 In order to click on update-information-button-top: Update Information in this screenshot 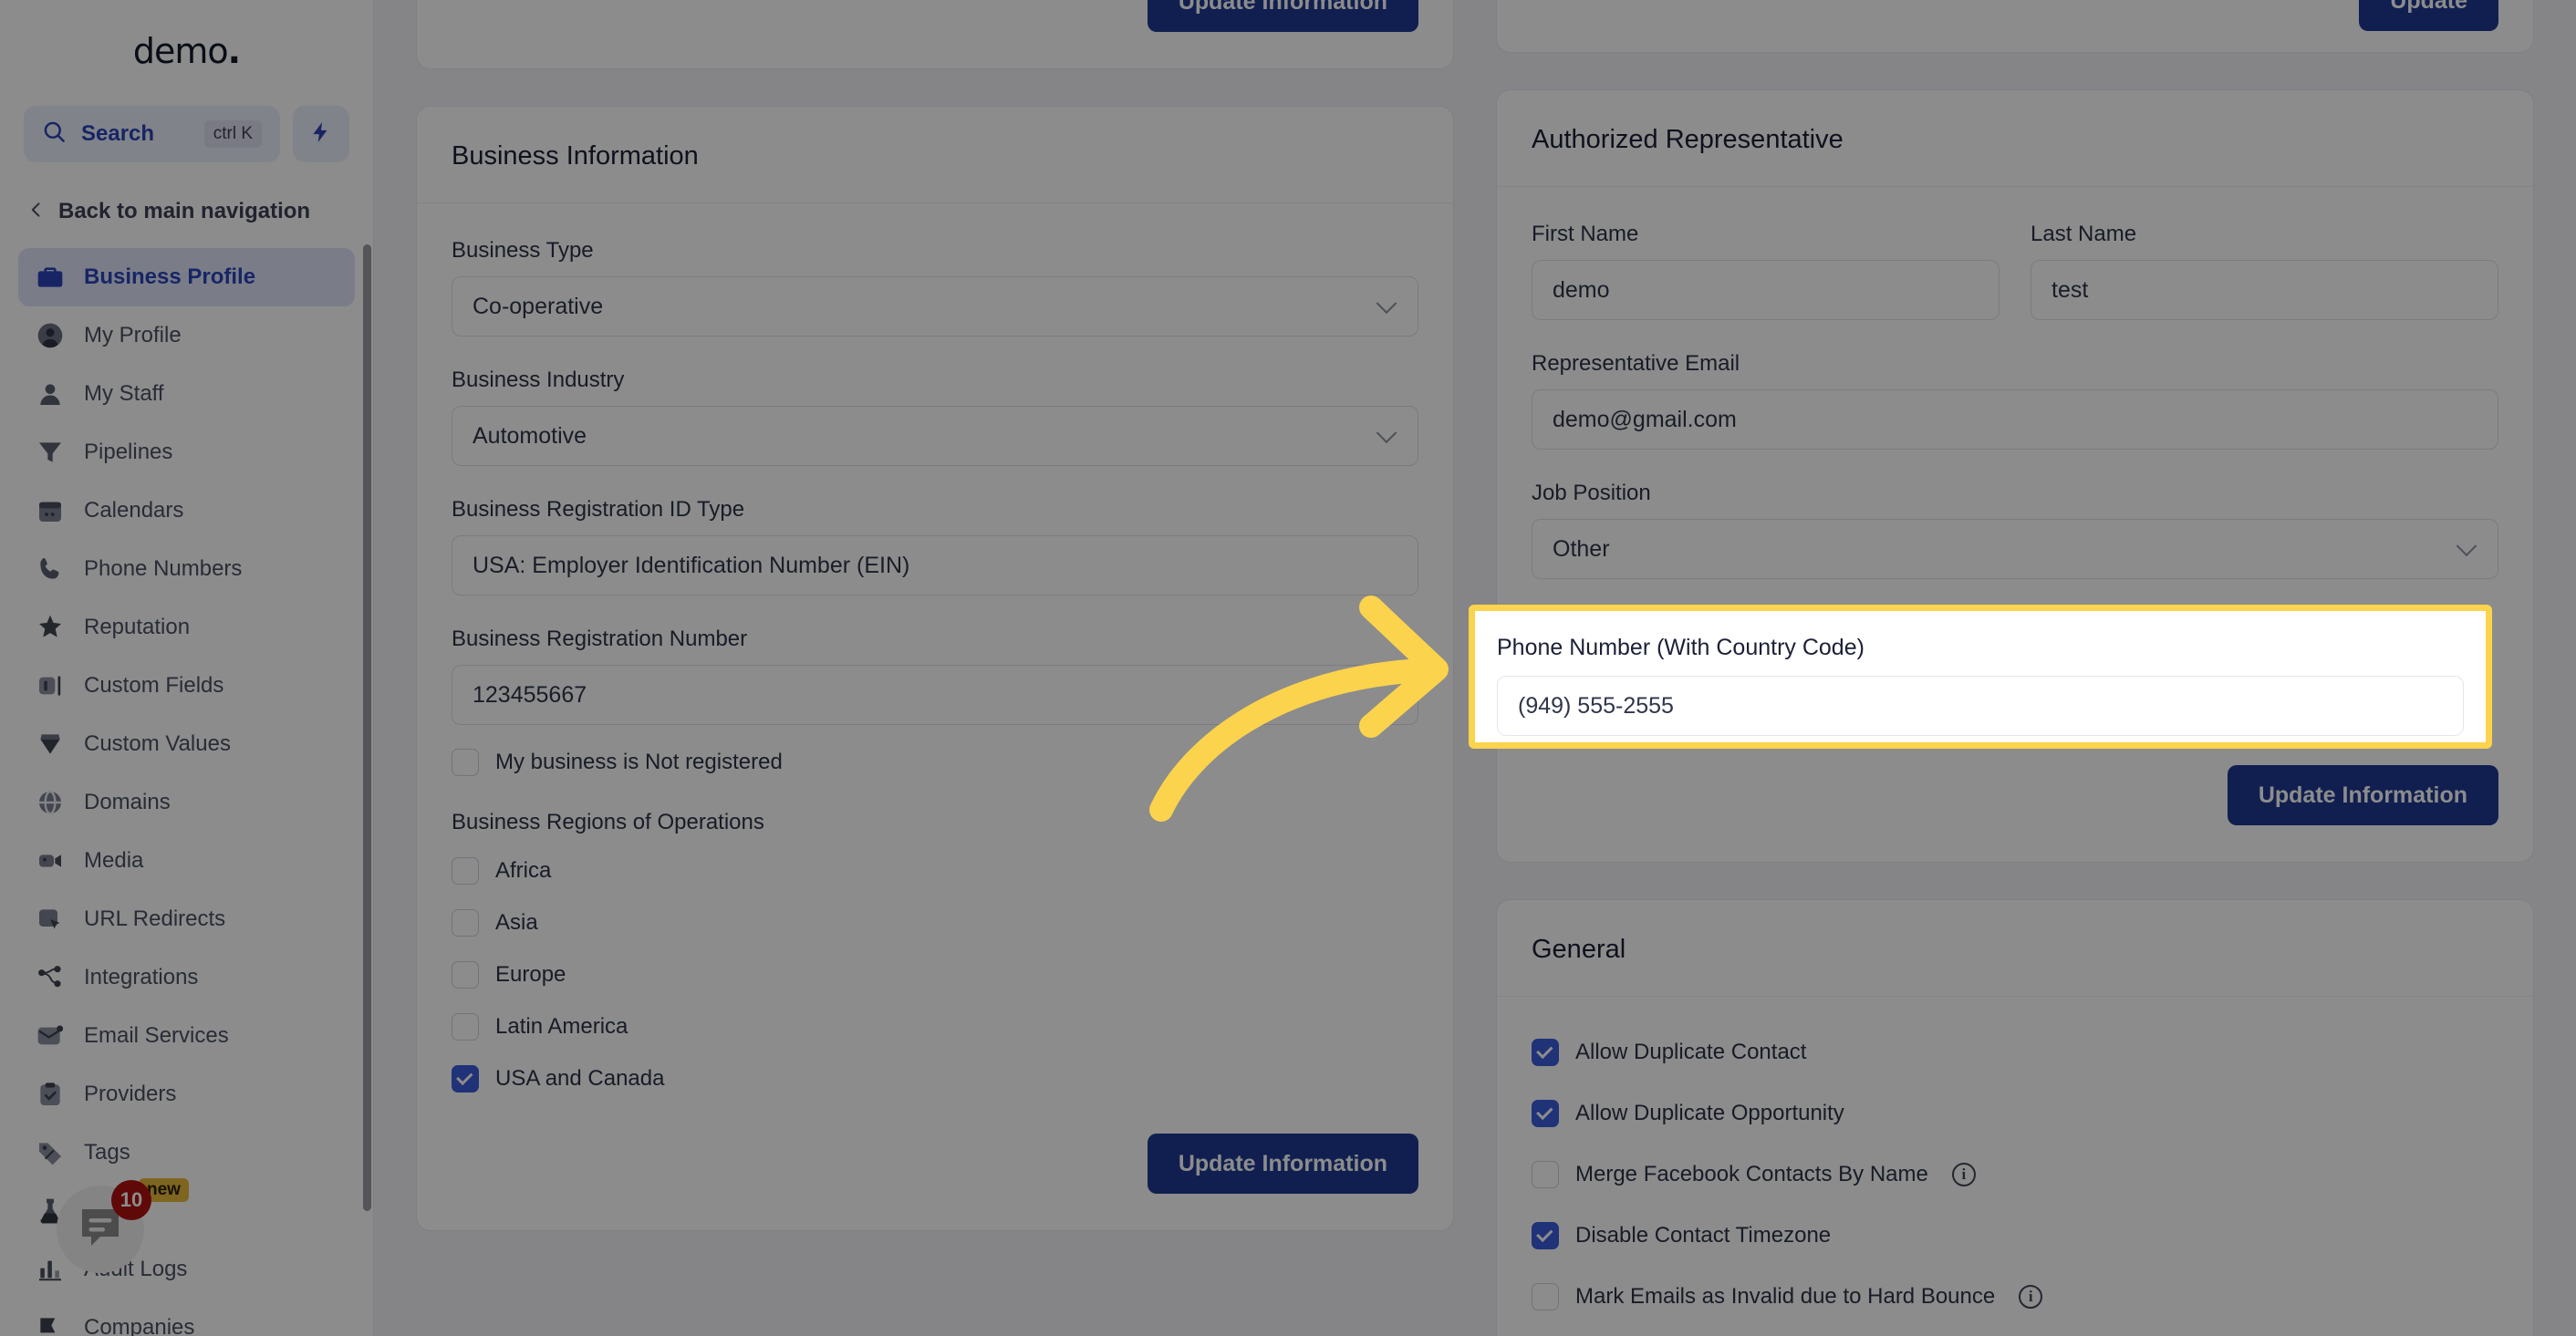, I will do `click(1282, 16)`.